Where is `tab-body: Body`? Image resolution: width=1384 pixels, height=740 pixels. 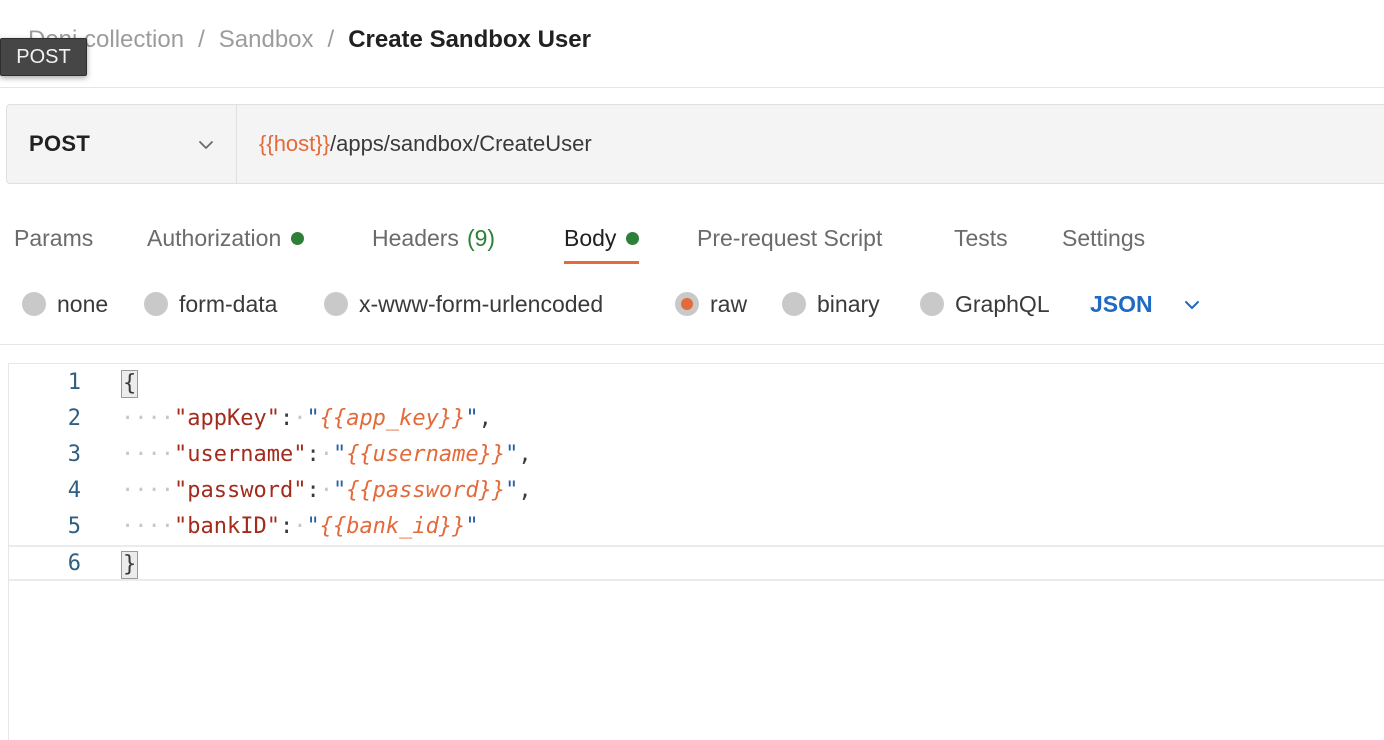 tab-body: Body is located at coordinates (602, 238).